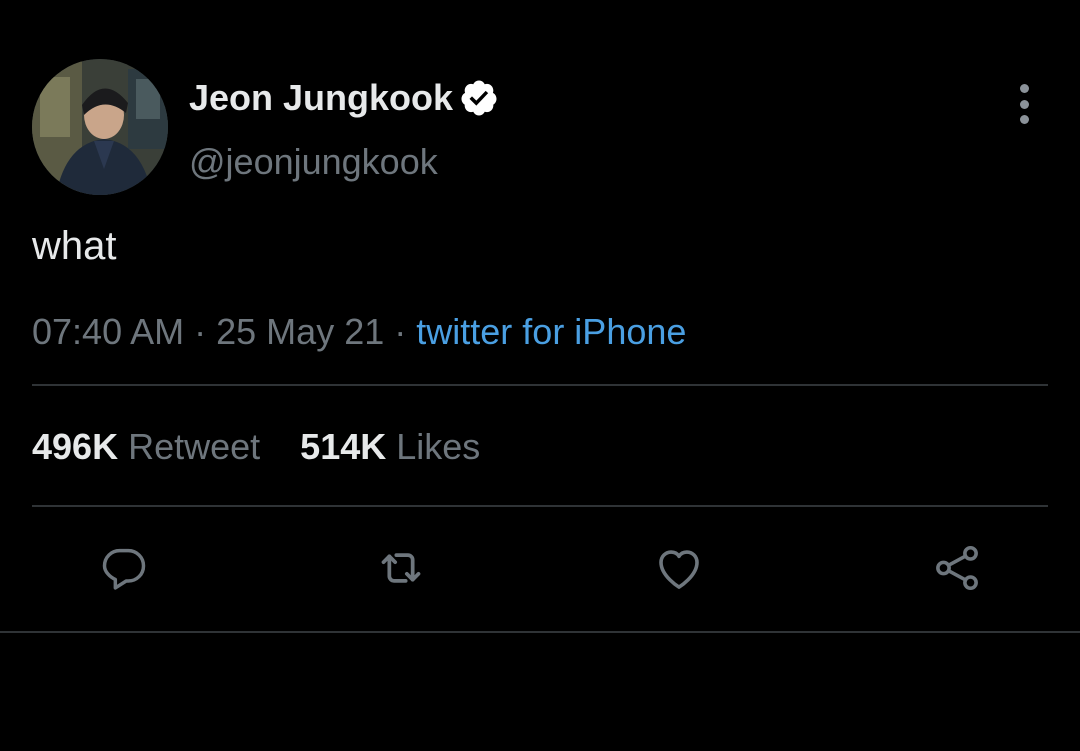  I want to click on share-icon, so click(957, 568).